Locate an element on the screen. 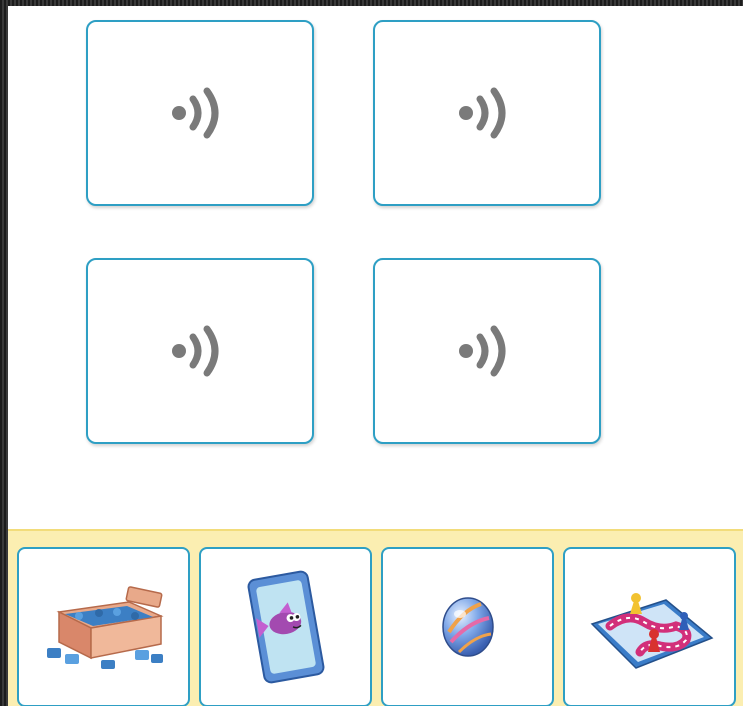  choice-card-puzzle is located at coordinates (103, 626).